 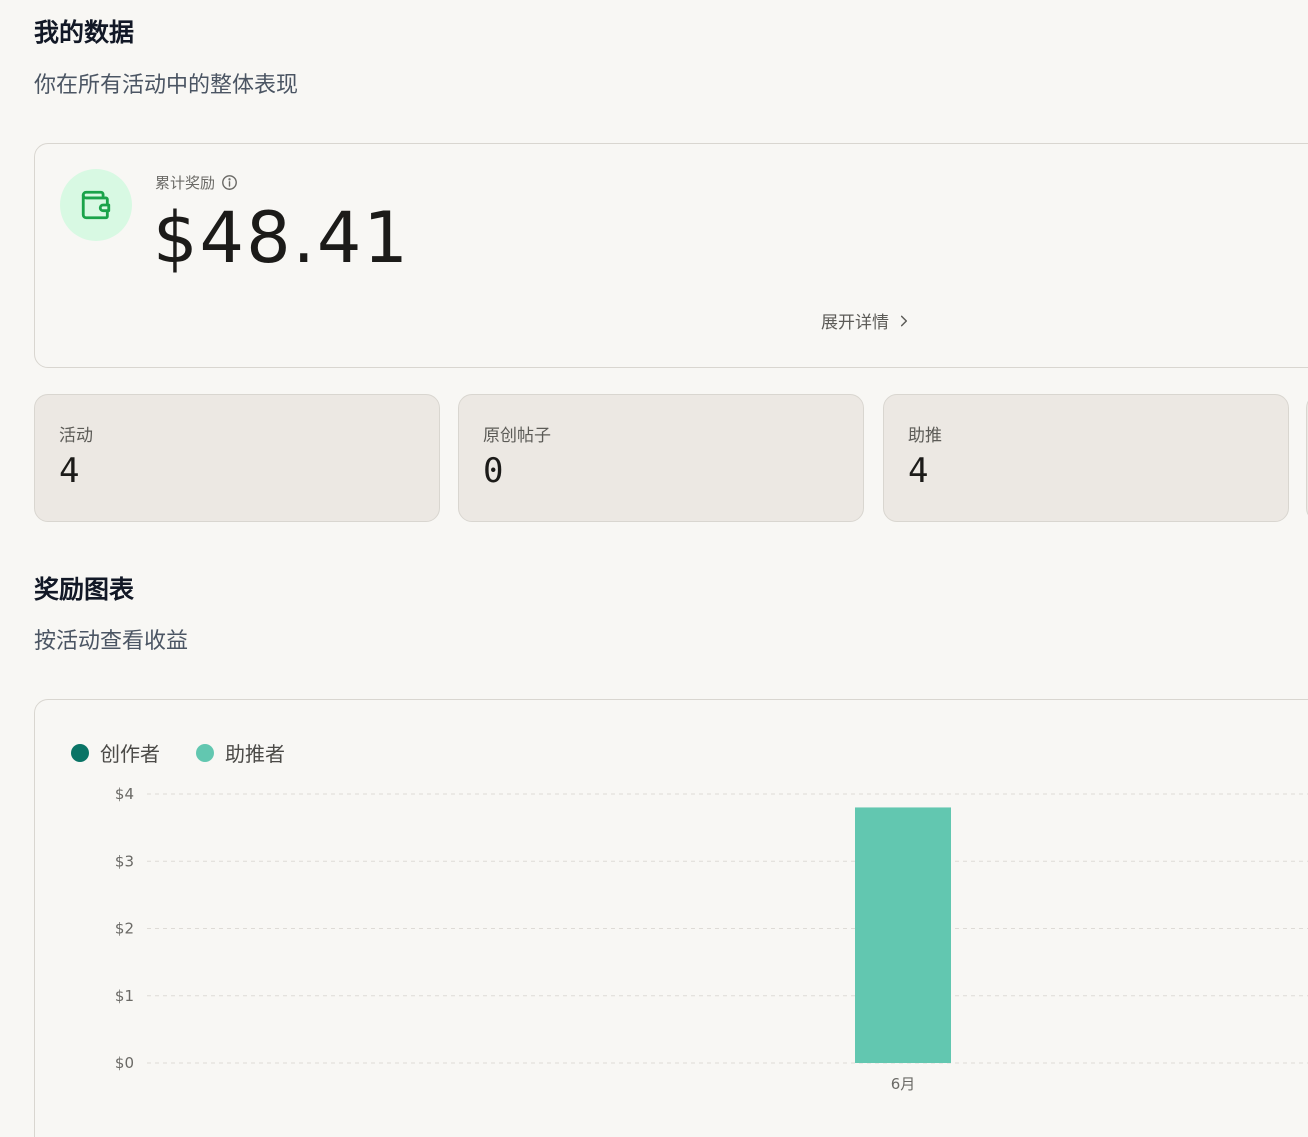 I want to click on expand-details-button: 展开详情, so click(x=866, y=320).